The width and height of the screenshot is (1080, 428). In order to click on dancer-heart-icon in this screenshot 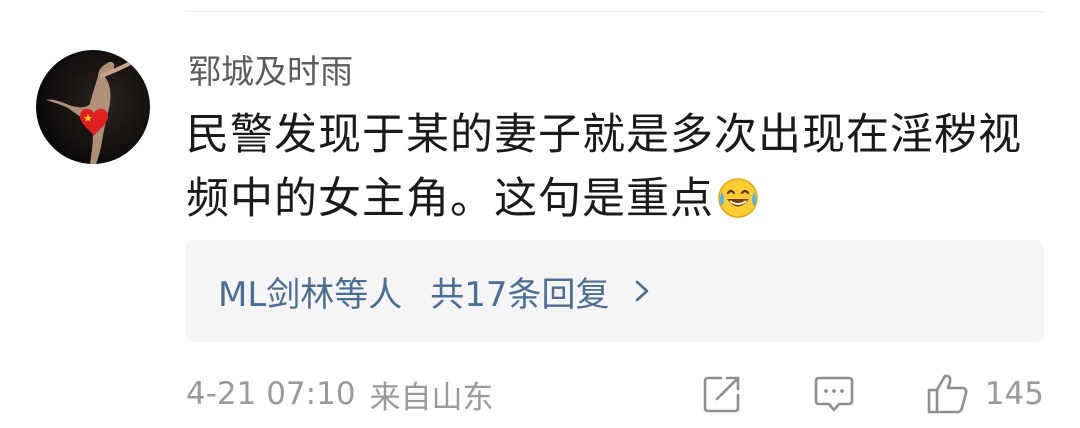, I will do `click(90, 112)`.